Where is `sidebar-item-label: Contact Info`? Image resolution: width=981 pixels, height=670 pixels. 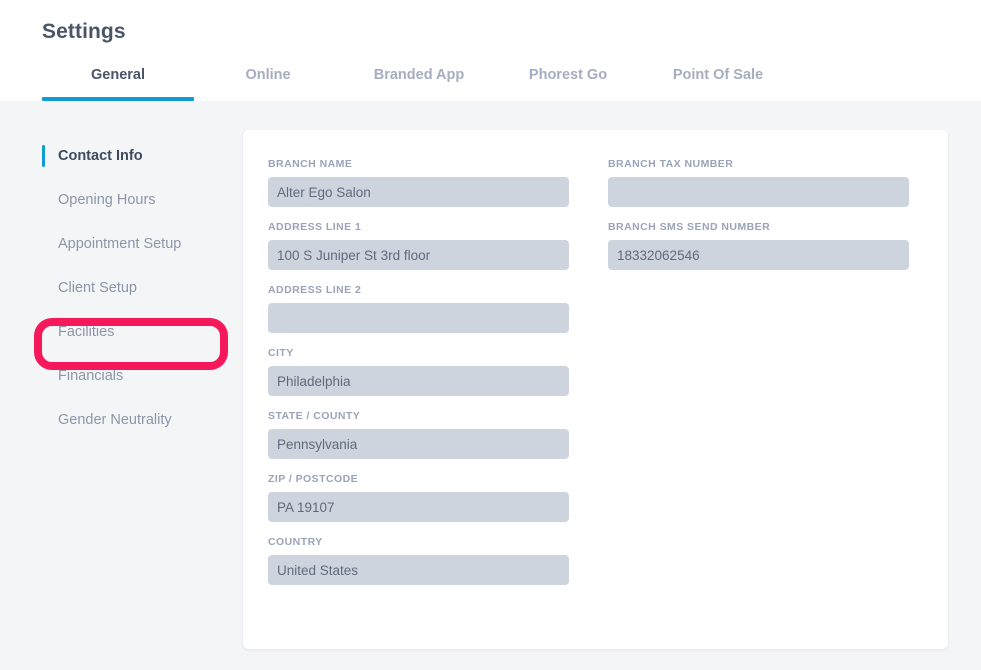
sidebar-item-label: Contact Info is located at coordinates (100, 156).